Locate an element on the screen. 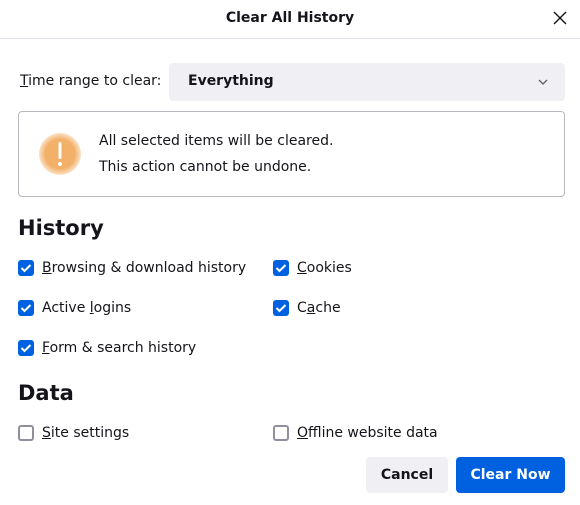  checkbox-cookies: Cookies is located at coordinates (312, 268).